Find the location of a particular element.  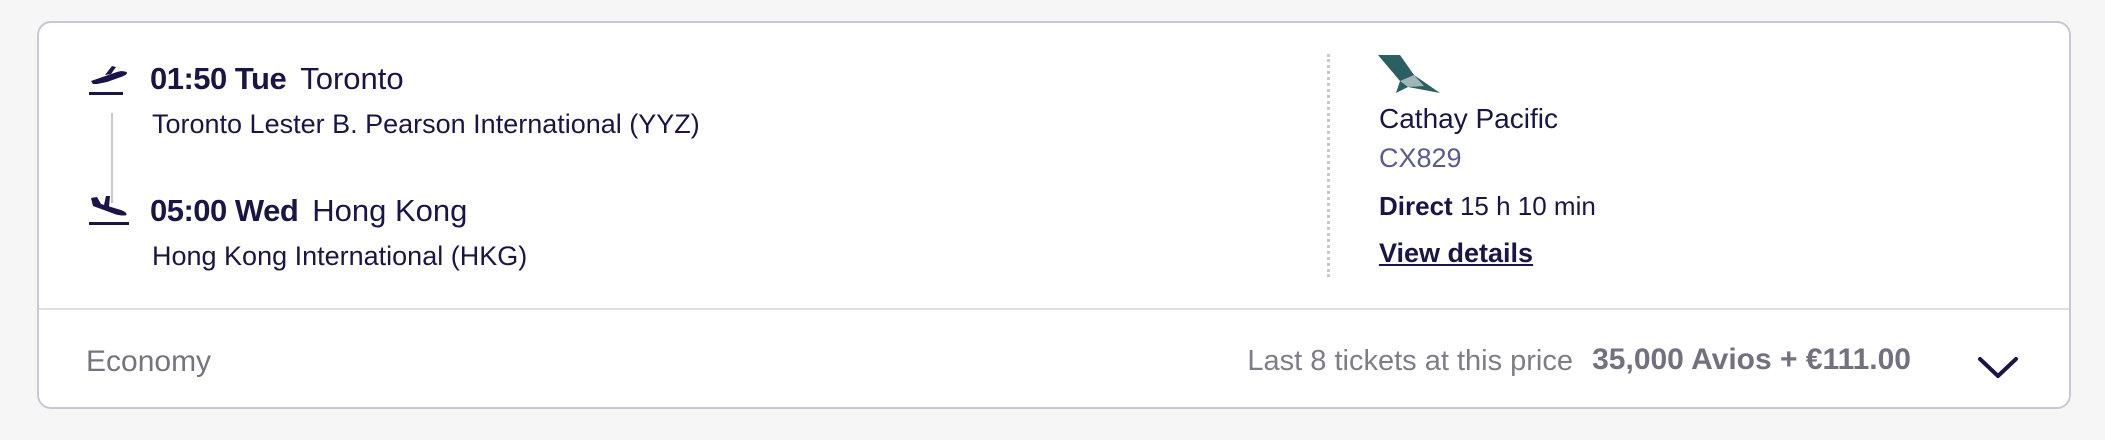

arrival-airport: Hong Kong International (HKG) is located at coordinates (340, 256).